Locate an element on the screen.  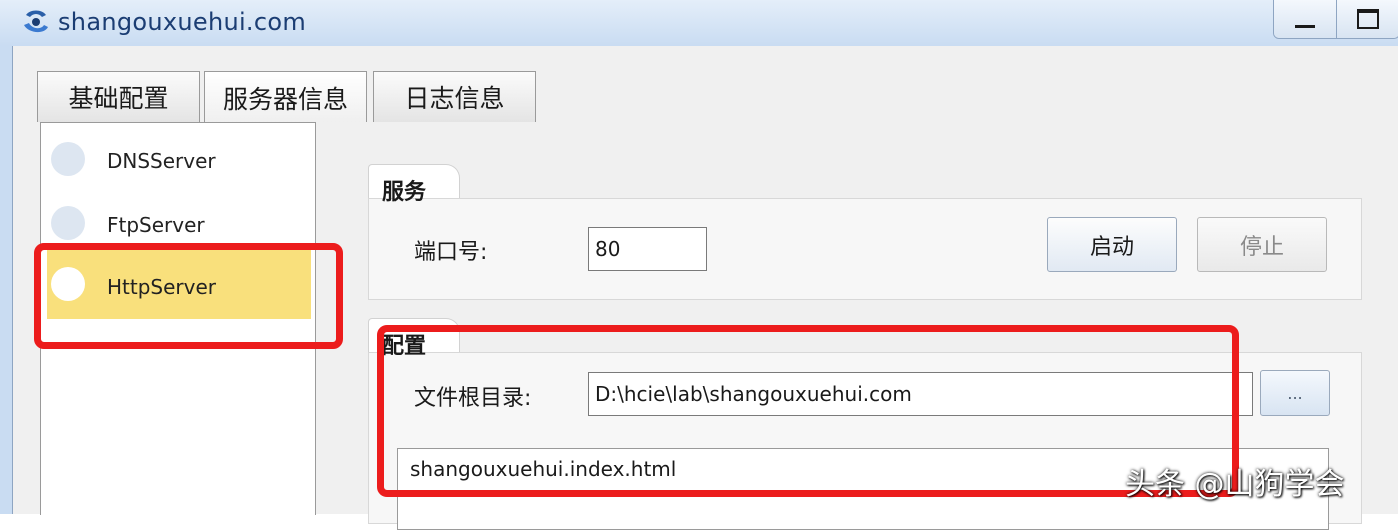
maximize-button is located at coordinates (1367, 19).